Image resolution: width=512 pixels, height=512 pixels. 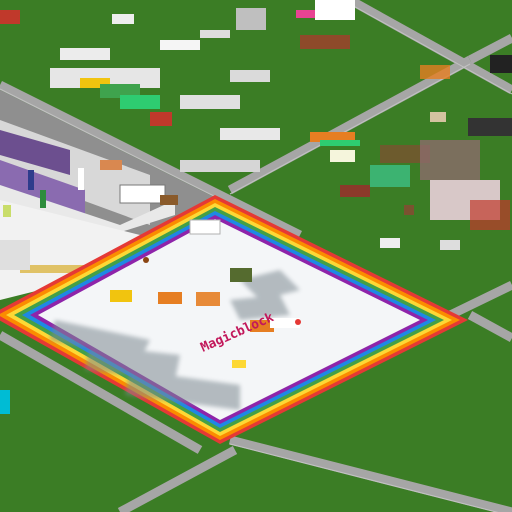 I want to click on cyan-structure, so click(x=5, y=402).